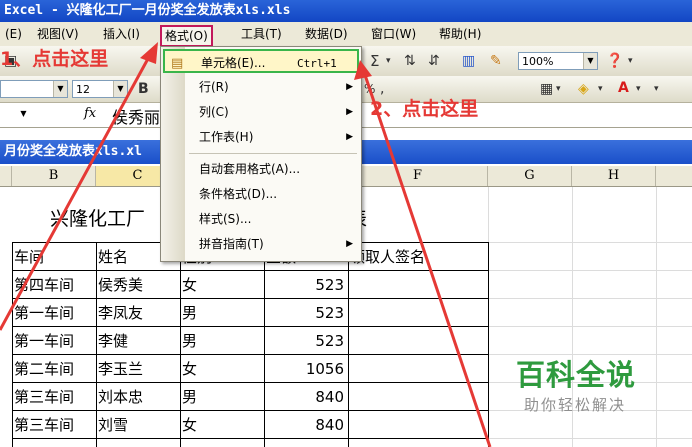 This screenshot has width=692, height=447. What do you see at coordinates (575, 405) in the screenshot?
I see `watermark-subtitle: 助你轻松解决` at bounding box center [575, 405].